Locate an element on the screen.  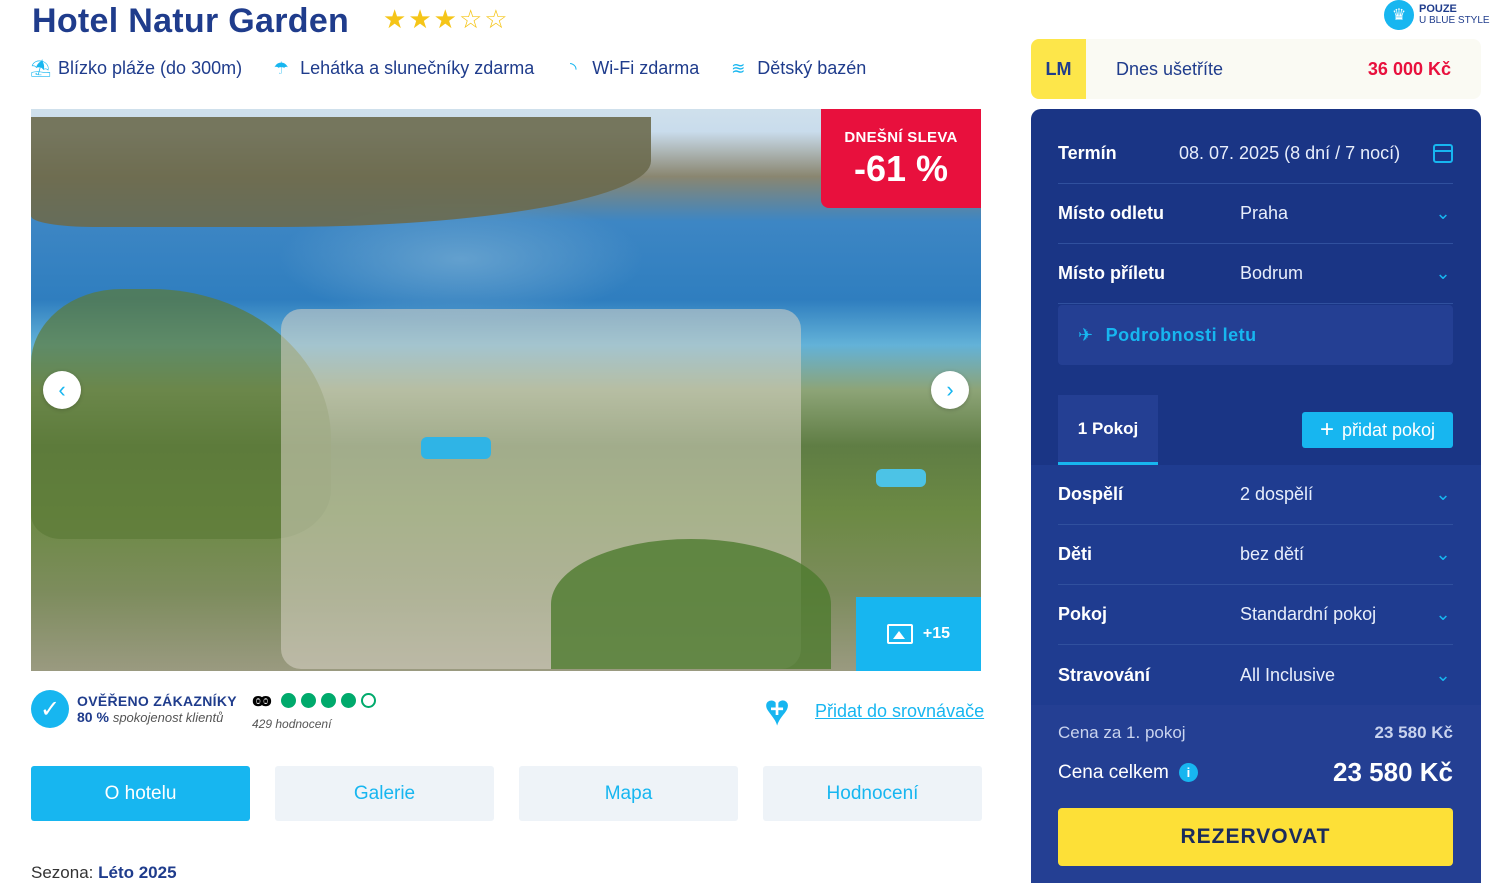
chevron-right-icon: › is located at coordinates (950, 389).